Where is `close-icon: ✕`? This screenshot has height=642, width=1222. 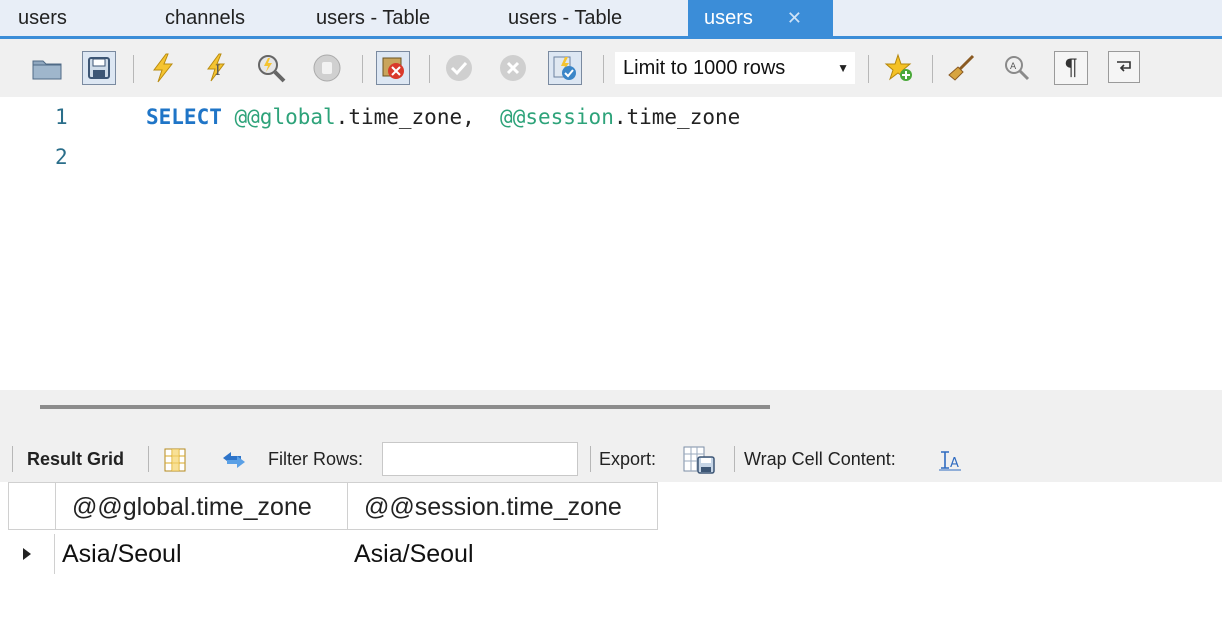 close-icon: ✕ is located at coordinates (794, 18).